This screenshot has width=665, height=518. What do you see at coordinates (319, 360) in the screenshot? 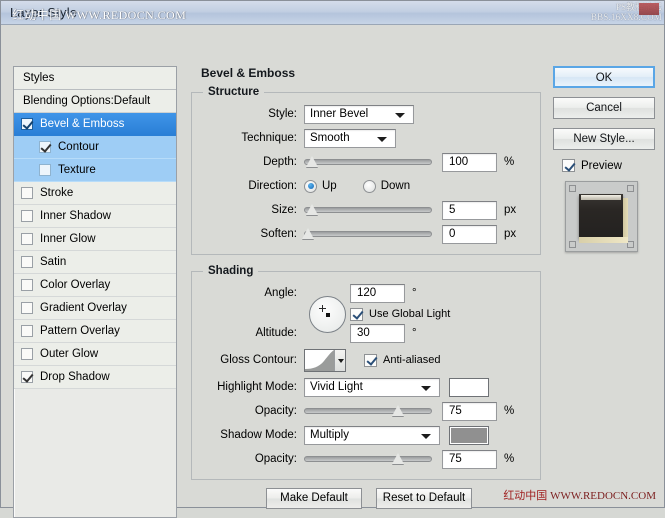
I see `contour-curve-icon` at bounding box center [319, 360].